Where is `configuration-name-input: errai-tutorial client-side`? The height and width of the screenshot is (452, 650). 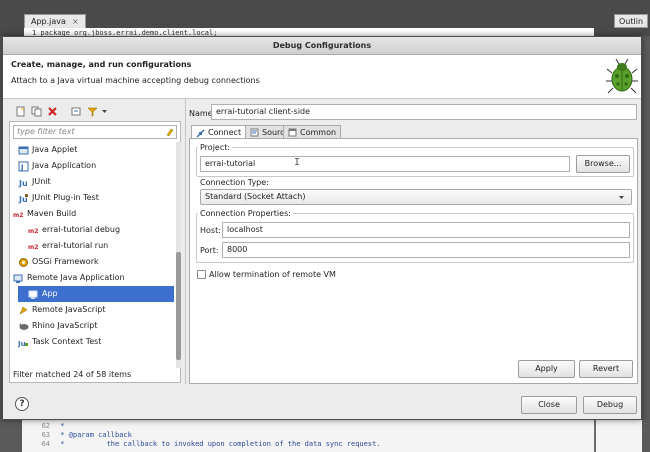
configuration-name-input: errai-tutorial client-side is located at coordinates (424, 112).